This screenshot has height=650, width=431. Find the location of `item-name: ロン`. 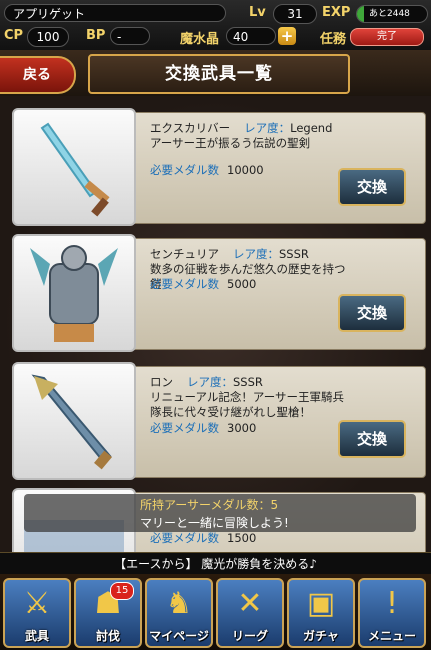

item-name: ロン is located at coordinates (161, 382).